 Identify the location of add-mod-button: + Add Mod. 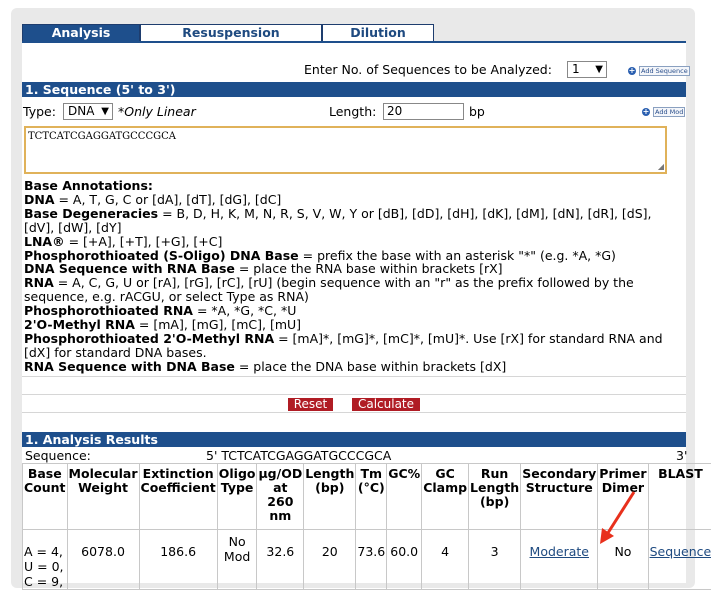
(663, 112).